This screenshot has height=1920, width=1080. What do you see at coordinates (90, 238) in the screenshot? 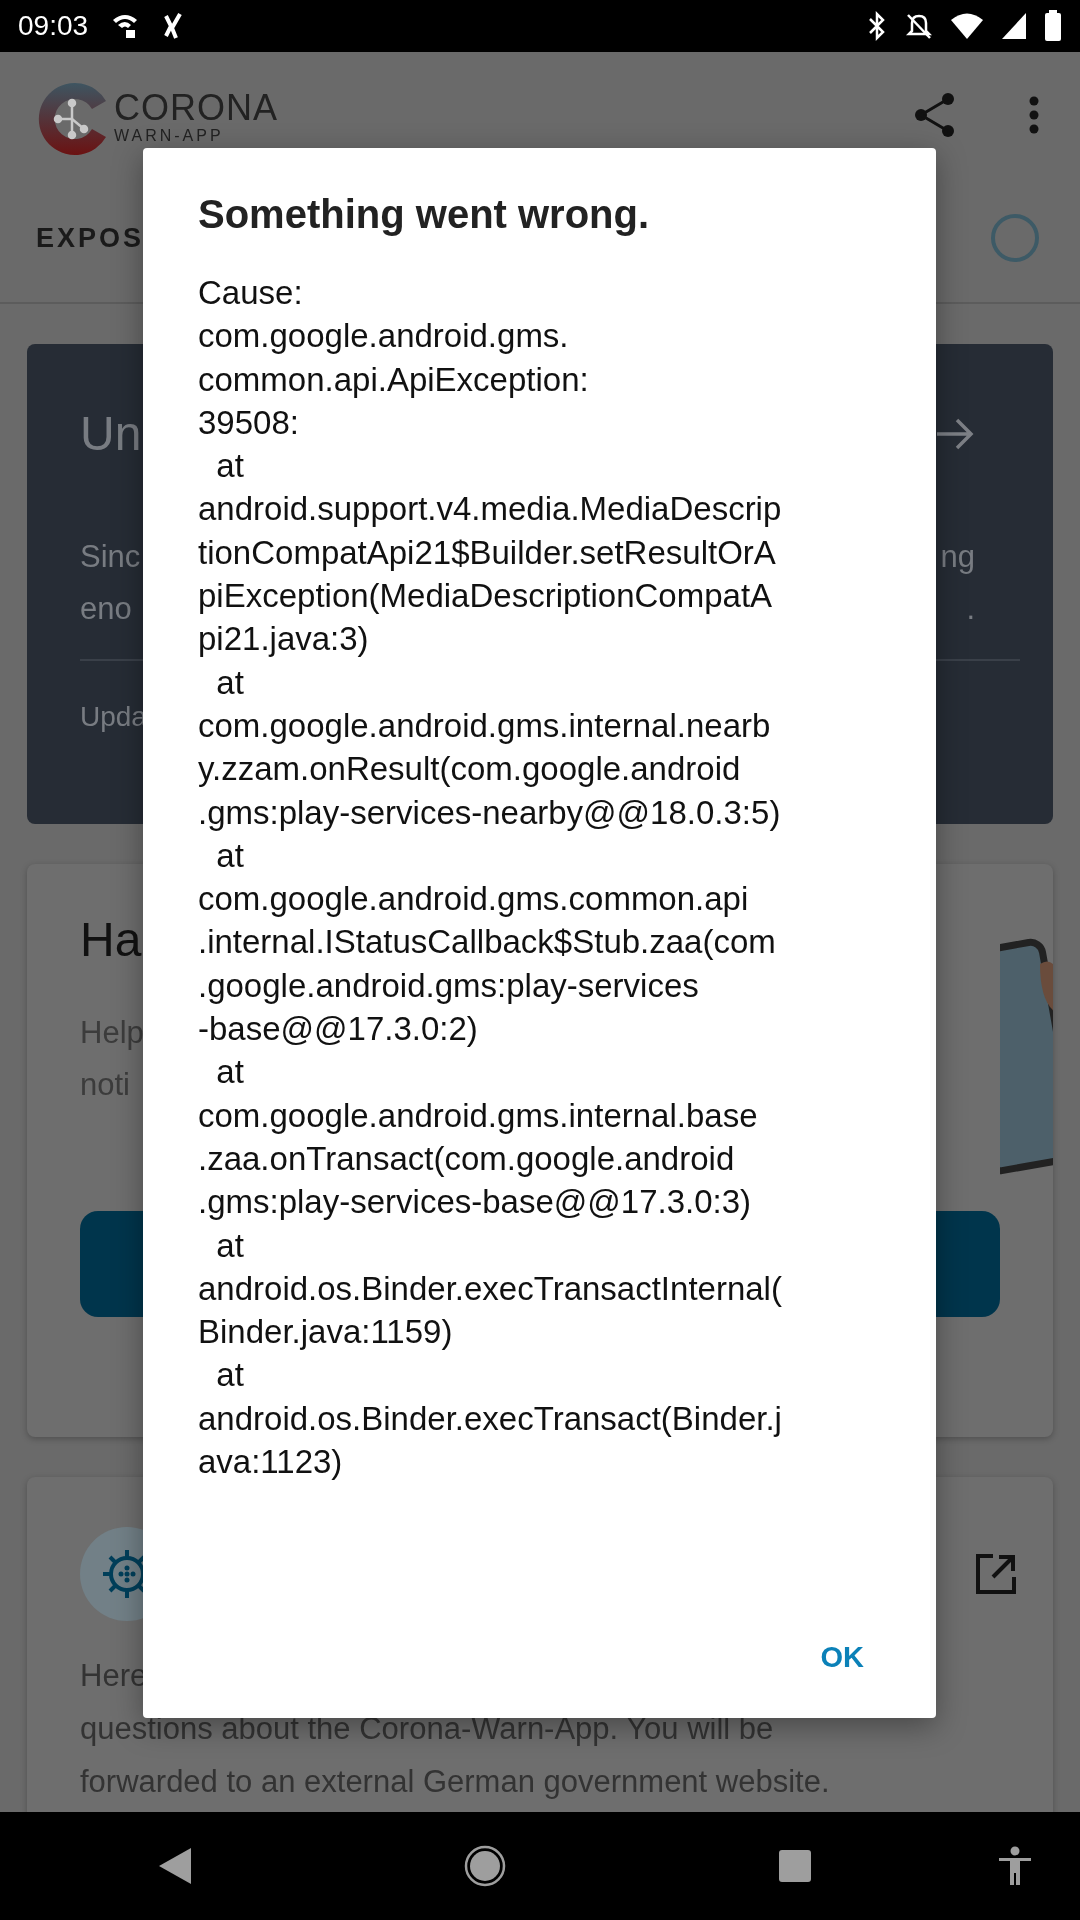
I see `exposure-tab: EXPOS` at bounding box center [90, 238].